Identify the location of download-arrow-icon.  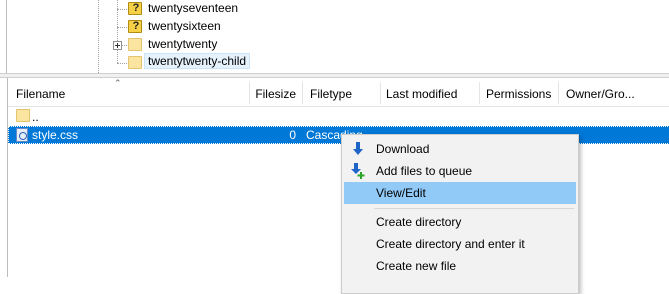
(358, 148).